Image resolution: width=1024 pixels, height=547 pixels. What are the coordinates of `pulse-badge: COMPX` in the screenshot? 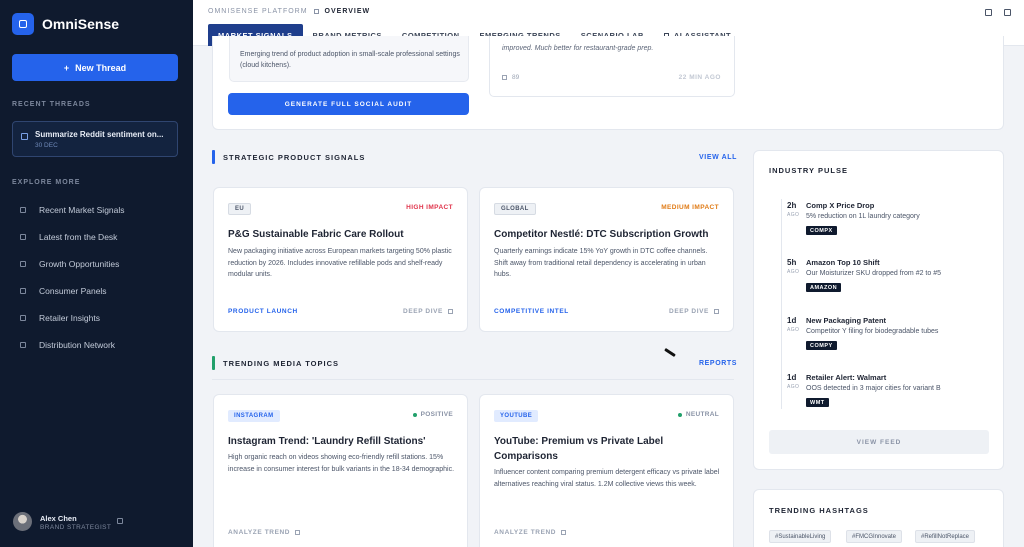 It's located at (821, 230).